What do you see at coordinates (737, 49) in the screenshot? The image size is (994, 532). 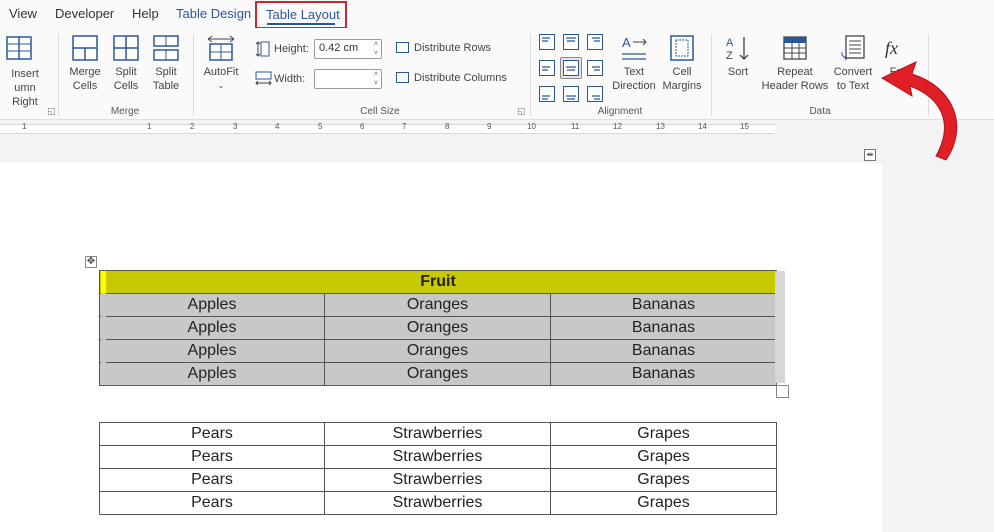 I see `sort-icon: A Z` at bounding box center [737, 49].